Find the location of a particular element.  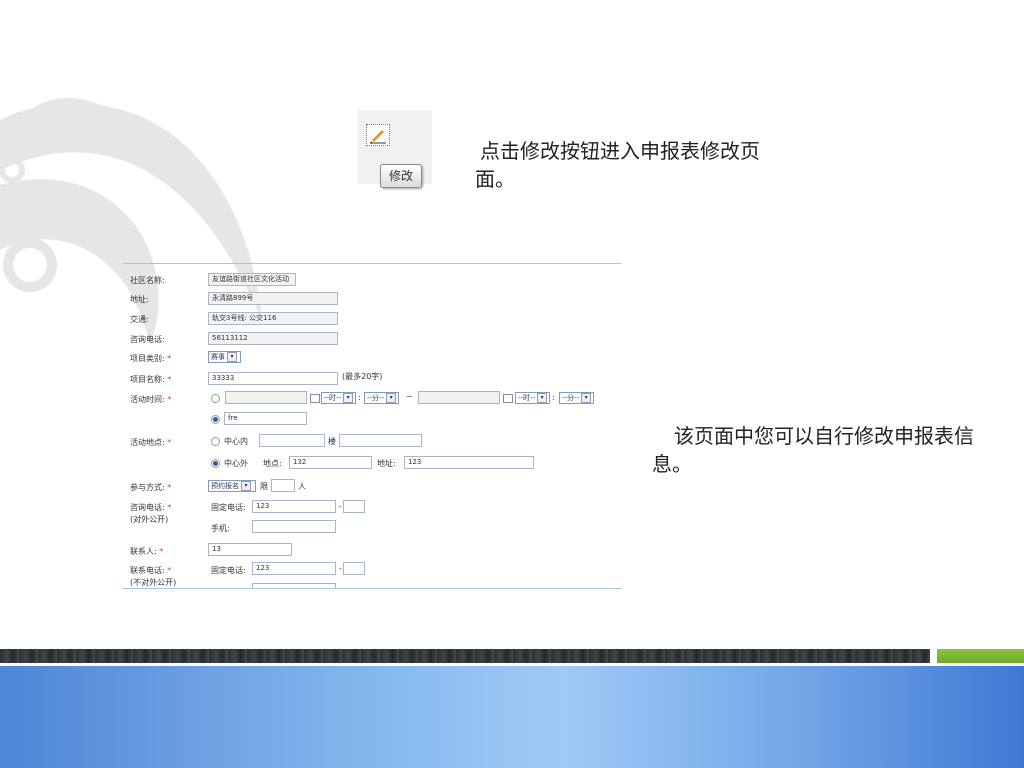

private-note: (不对外公开) is located at coordinates (153, 582).